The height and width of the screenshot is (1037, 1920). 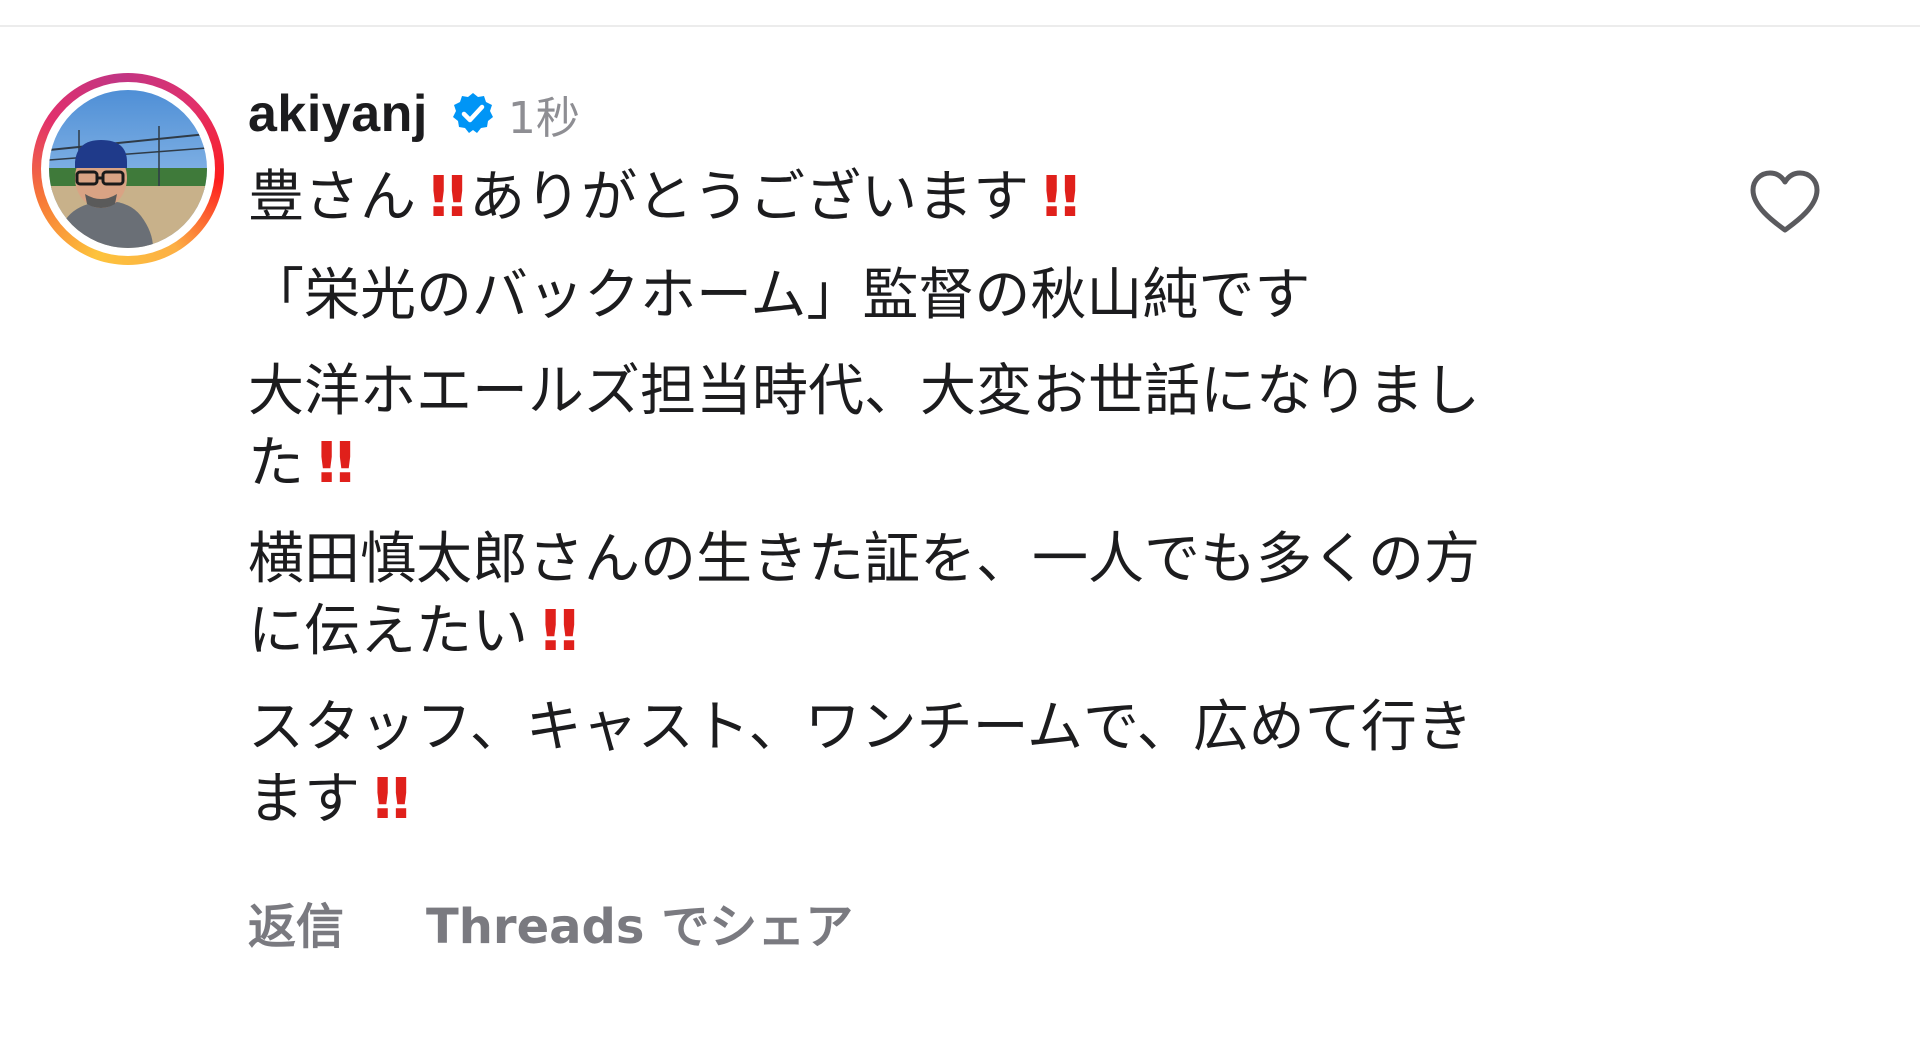 What do you see at coordinates (338, 114) in the screenshot?
I see `username-link: akiyanj` at bounding box center [338, 114].